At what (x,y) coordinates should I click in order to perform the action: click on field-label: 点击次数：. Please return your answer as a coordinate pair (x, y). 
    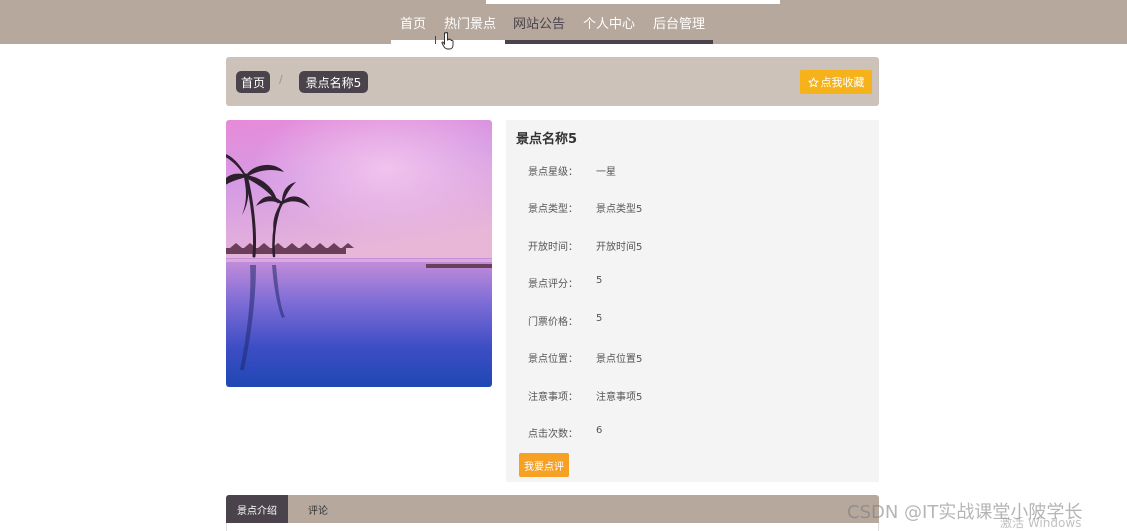
    Looking at the image, I should click on (553, 434).